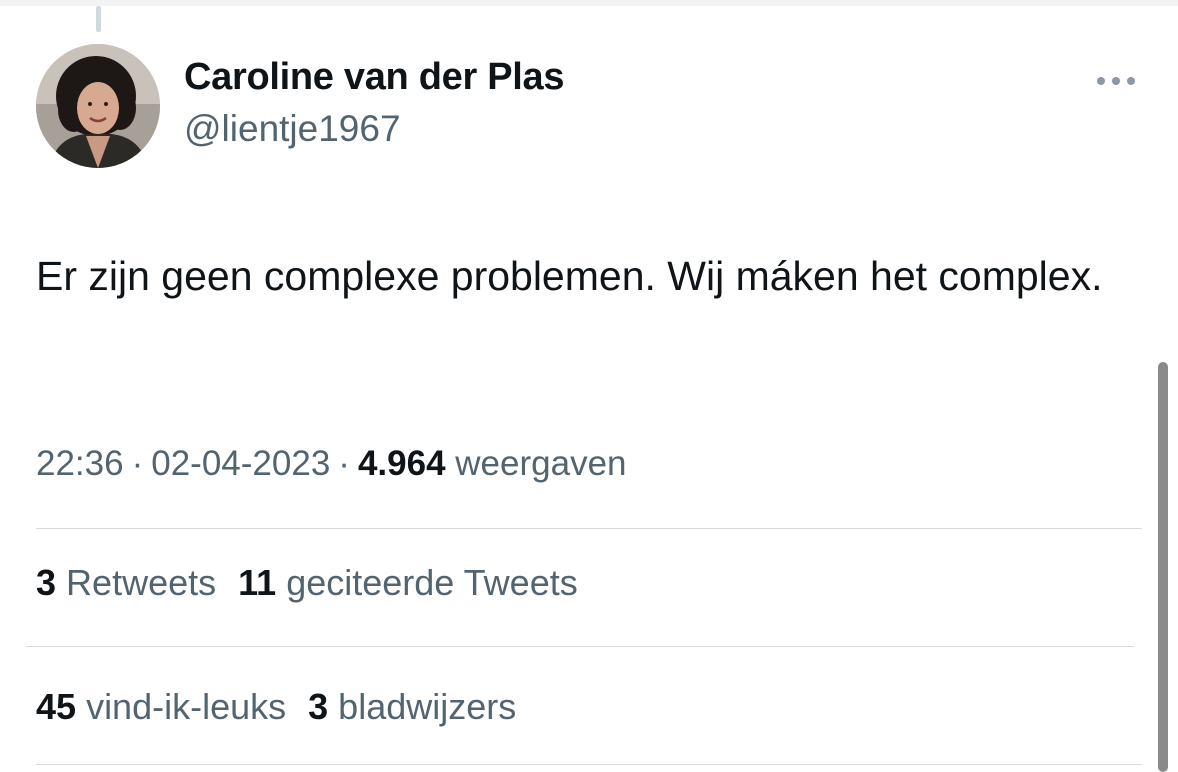 The image size is (1178, 772). Describe the element at coordinates (46, 582) in the screenshot. I see `retweets-count: 3` at that location.